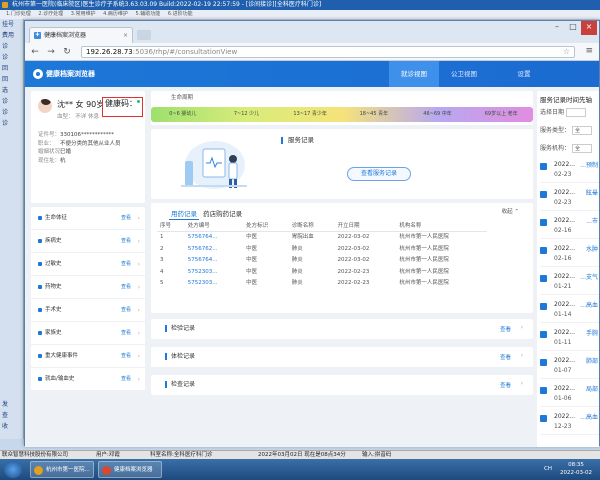 The width and height of the screenshot is (600, 480). Describe the element at coordinates (322, 261) in the screenshot. I see `table-row: 3 5756764... 中医 肺炎 2022-03-02 杭州市第一人民医院` at that location.